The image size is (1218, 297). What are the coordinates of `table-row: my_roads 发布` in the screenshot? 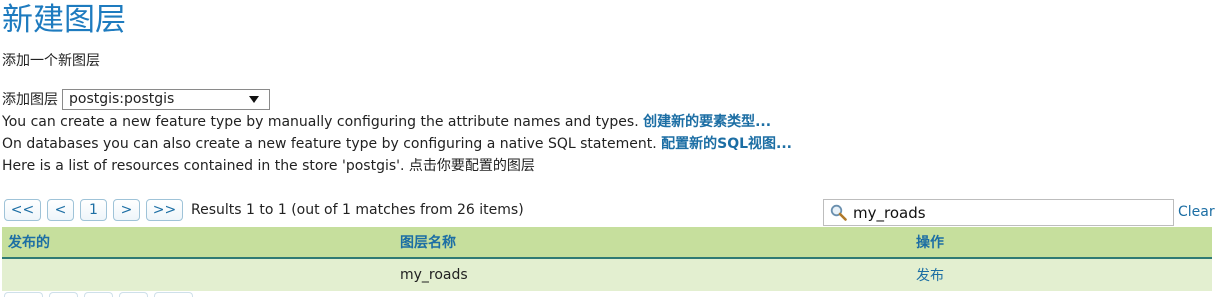 It's located at (607, 275).